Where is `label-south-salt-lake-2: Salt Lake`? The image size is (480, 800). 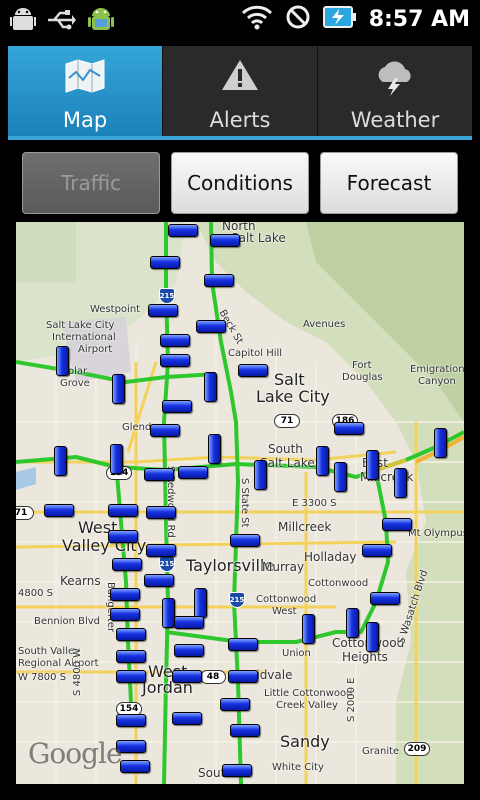
label-south-salt-lake-2: Salt Lake is located at coordinates (287, 463).